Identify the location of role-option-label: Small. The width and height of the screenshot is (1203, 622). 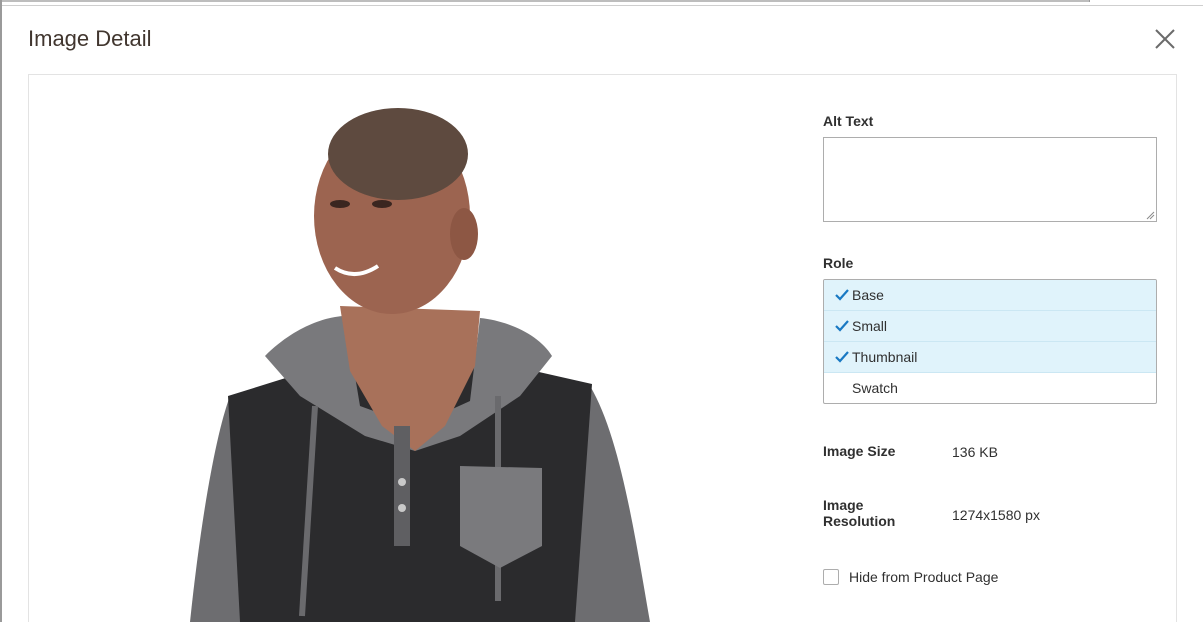
(870, 326).